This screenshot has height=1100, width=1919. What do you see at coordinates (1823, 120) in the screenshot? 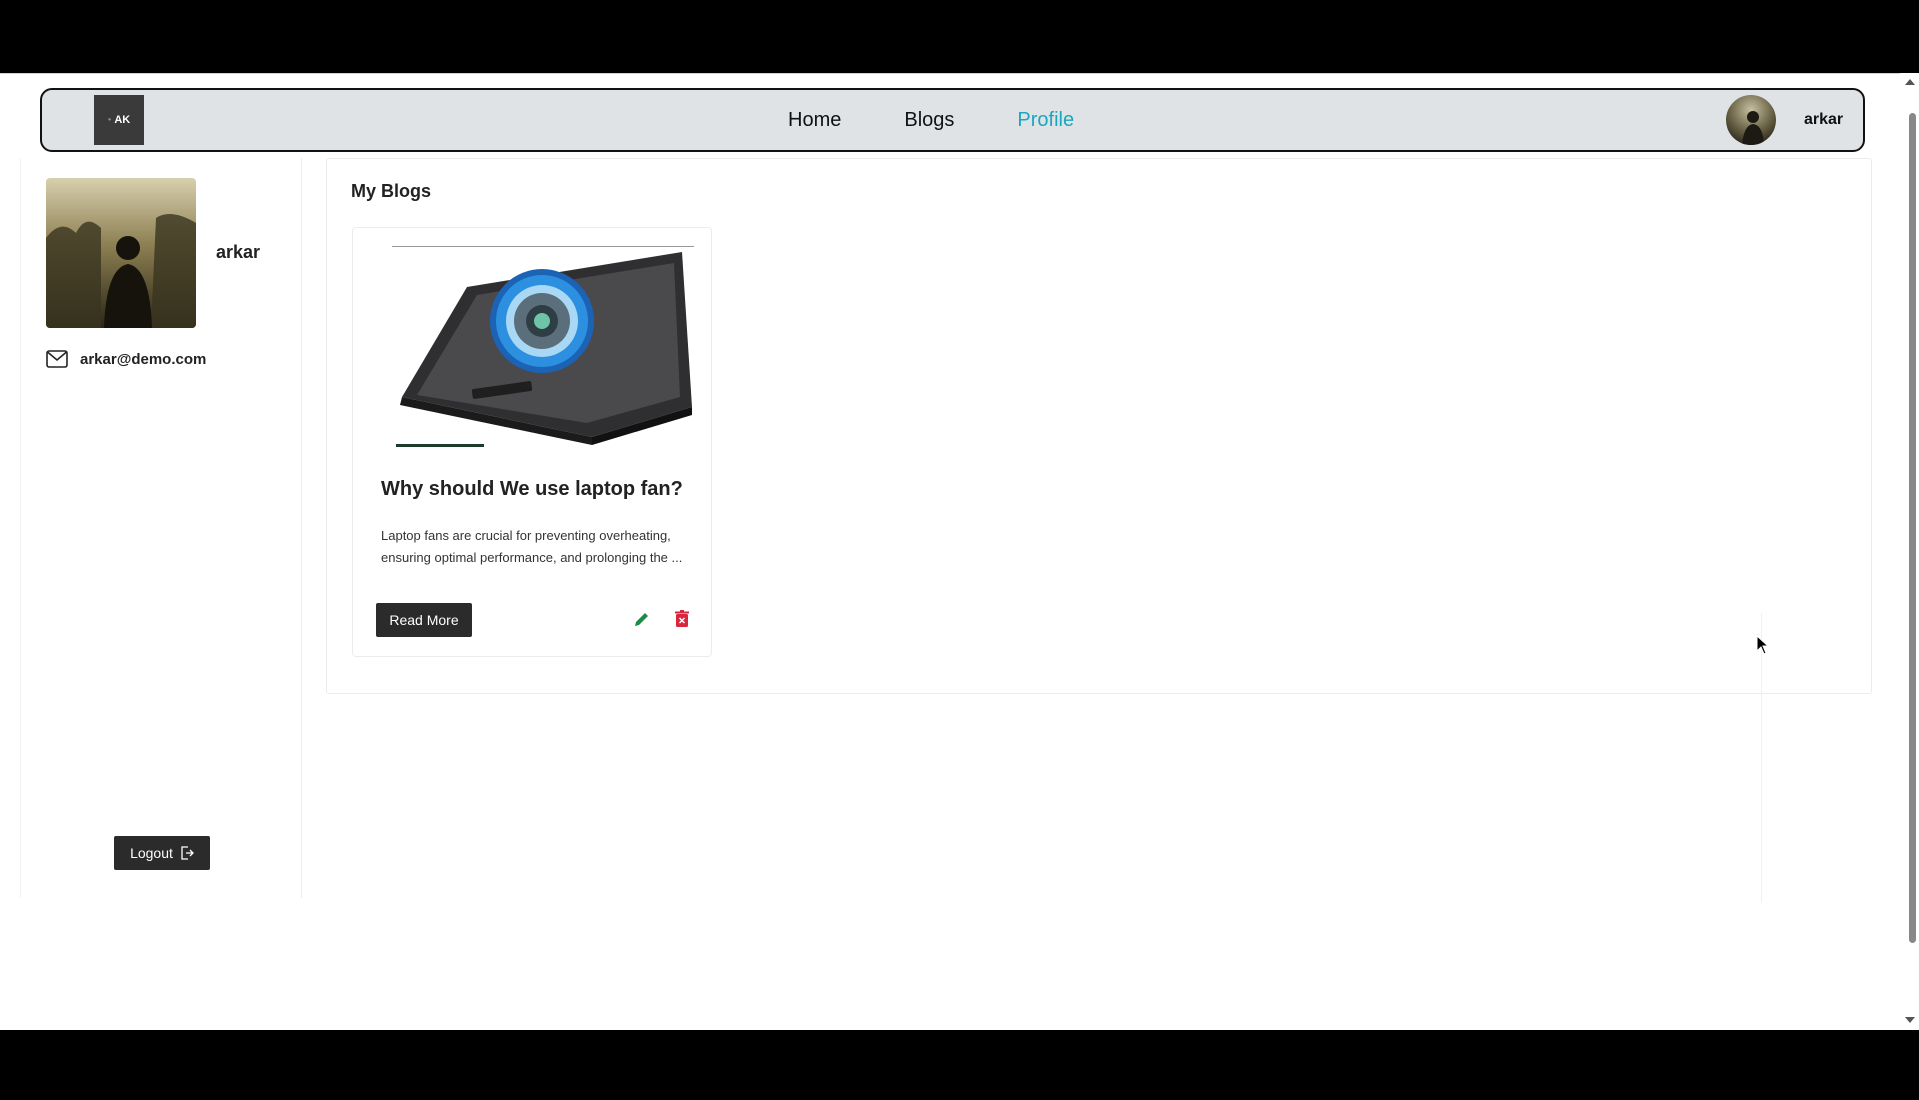
I see `nav-username: arkar` at bounding box center [1823, 120].